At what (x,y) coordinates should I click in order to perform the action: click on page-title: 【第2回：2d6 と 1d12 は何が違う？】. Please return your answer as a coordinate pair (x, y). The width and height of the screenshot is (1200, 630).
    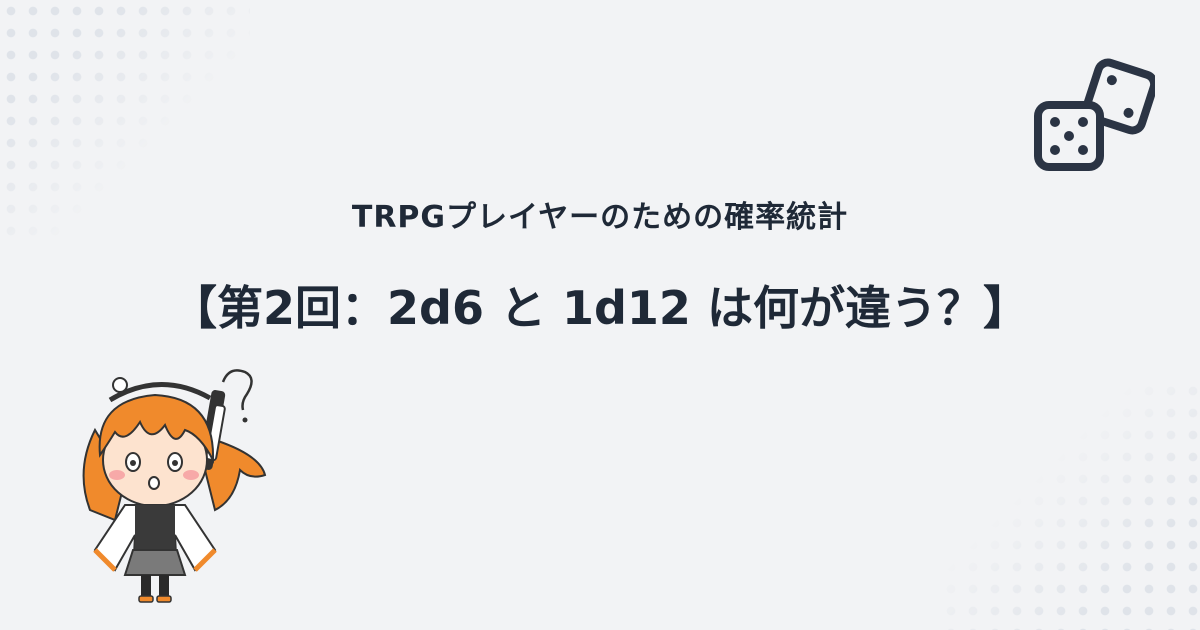
    Looking at the image, I should click on (600, 308).